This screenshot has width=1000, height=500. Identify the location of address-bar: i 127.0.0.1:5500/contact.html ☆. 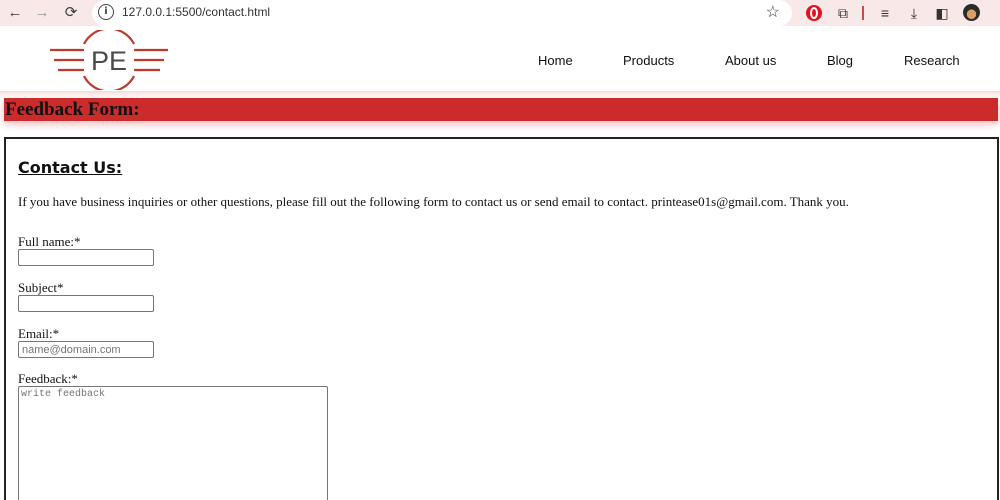
(442, 13).